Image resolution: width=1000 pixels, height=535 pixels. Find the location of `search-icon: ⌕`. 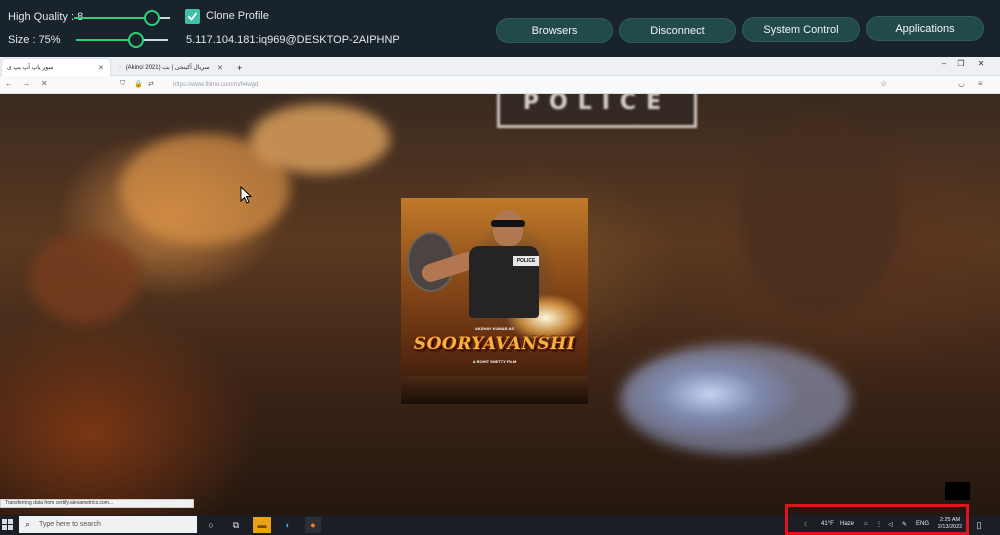

search-icon: ⌕ is located at coordinates (28, 524).